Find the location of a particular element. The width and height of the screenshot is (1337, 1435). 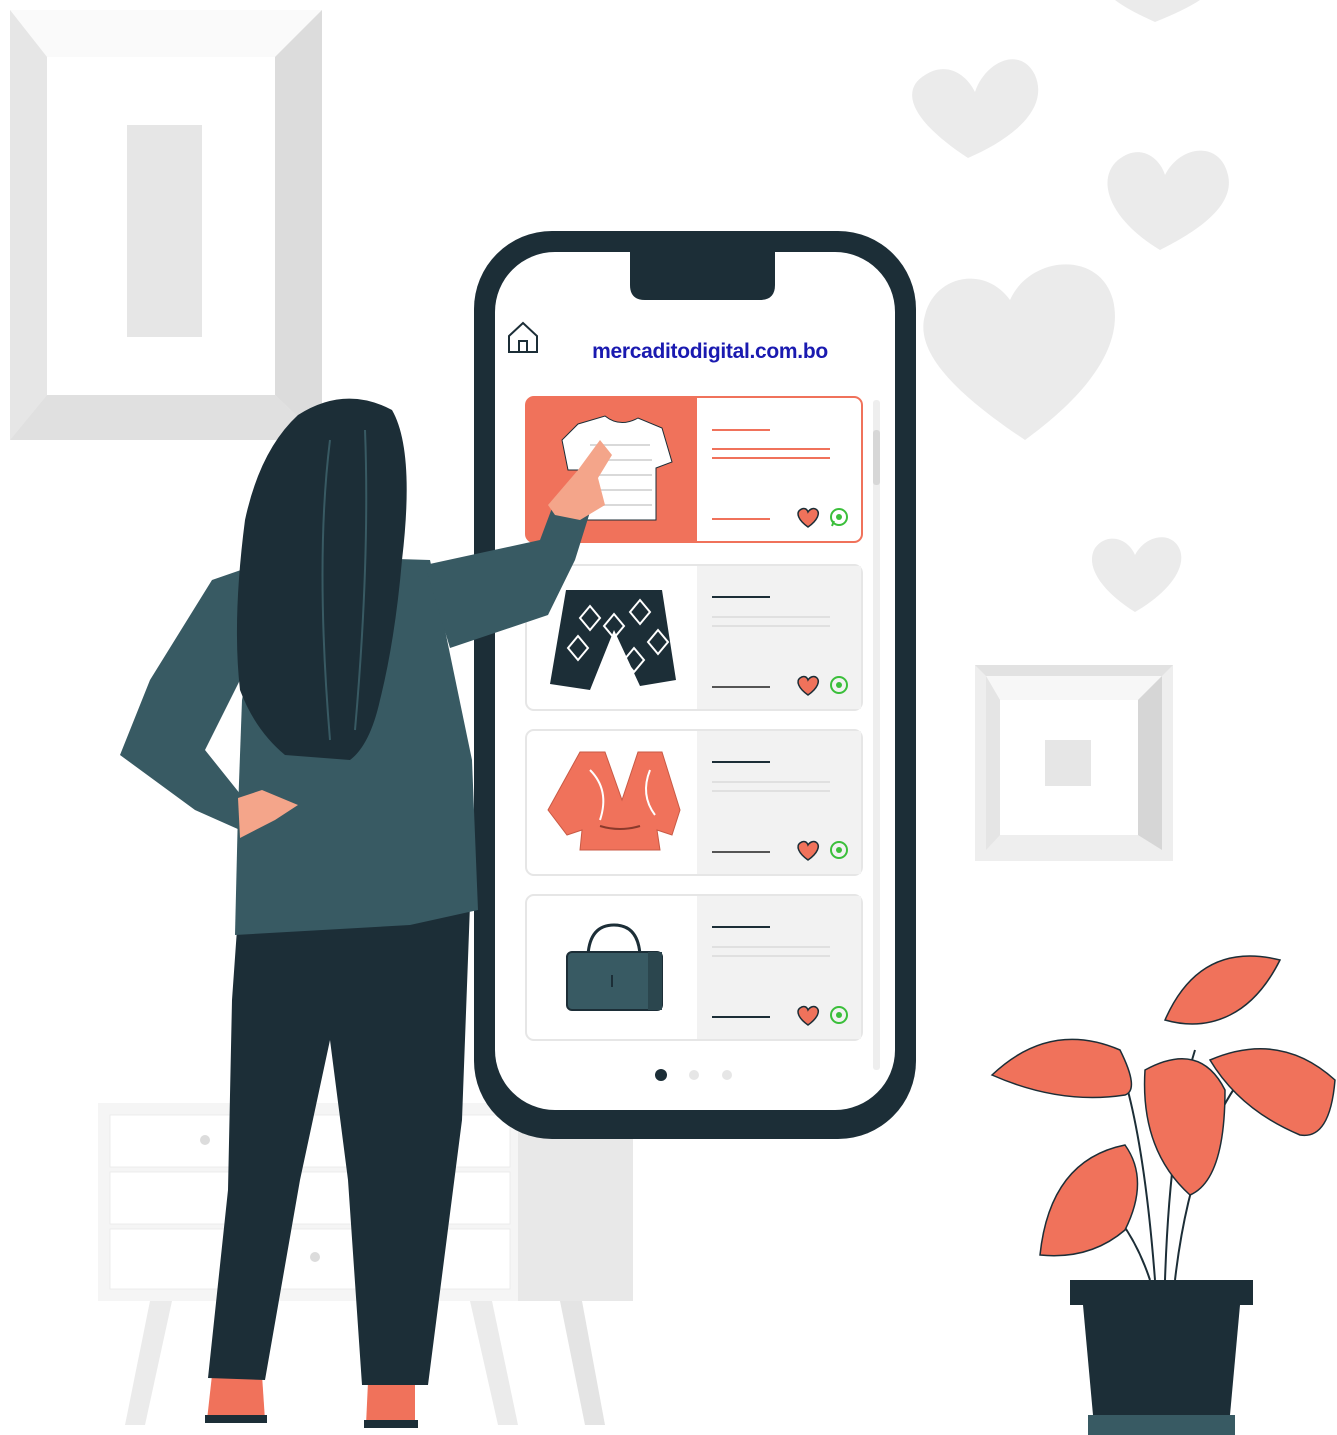

home-button is located at coordinates (523, 337).